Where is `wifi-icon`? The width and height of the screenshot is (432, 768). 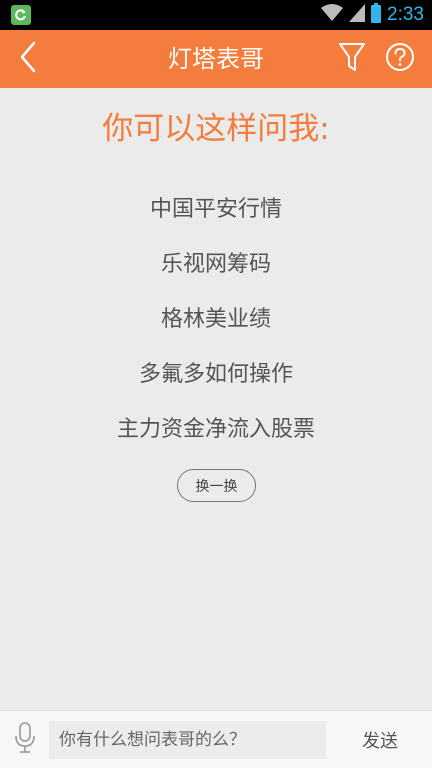 wifi-icon is located at coordinates (332, 15).